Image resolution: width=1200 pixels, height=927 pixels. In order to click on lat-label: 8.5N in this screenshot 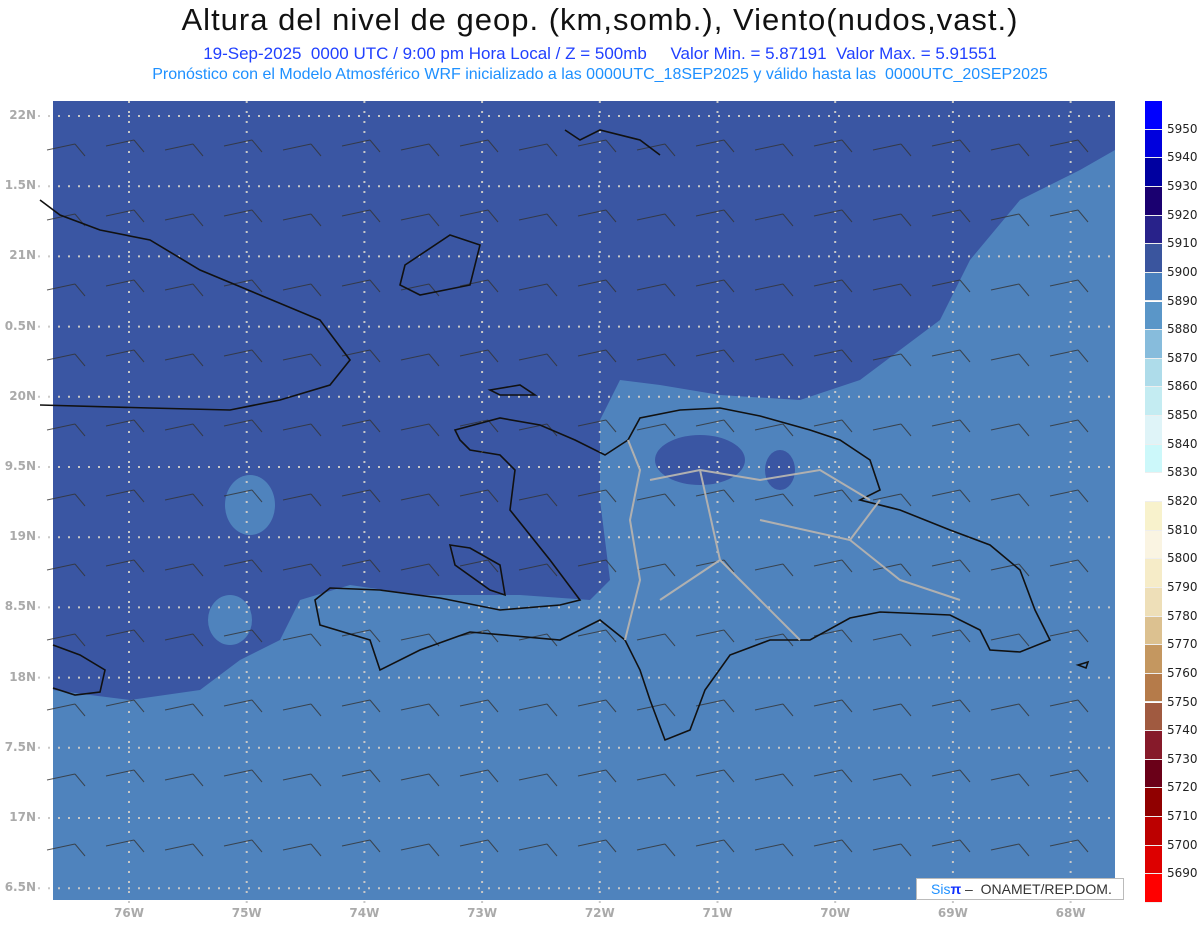, I will do `click(20, 606)`.